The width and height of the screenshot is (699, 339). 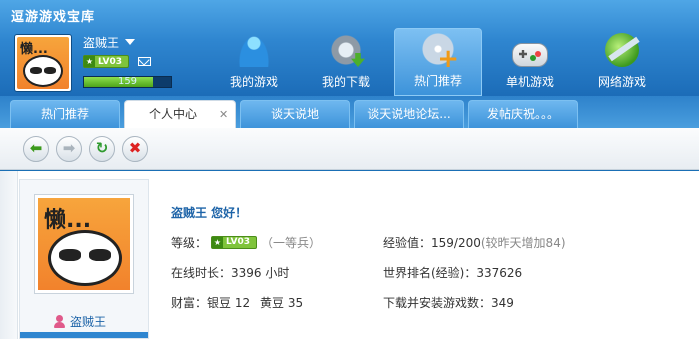 What do you see at coordinates (437, 81) in the screenshot?
I see `nav-hot-recommend-label: 热门推荐` at bounding box center [437, 81].